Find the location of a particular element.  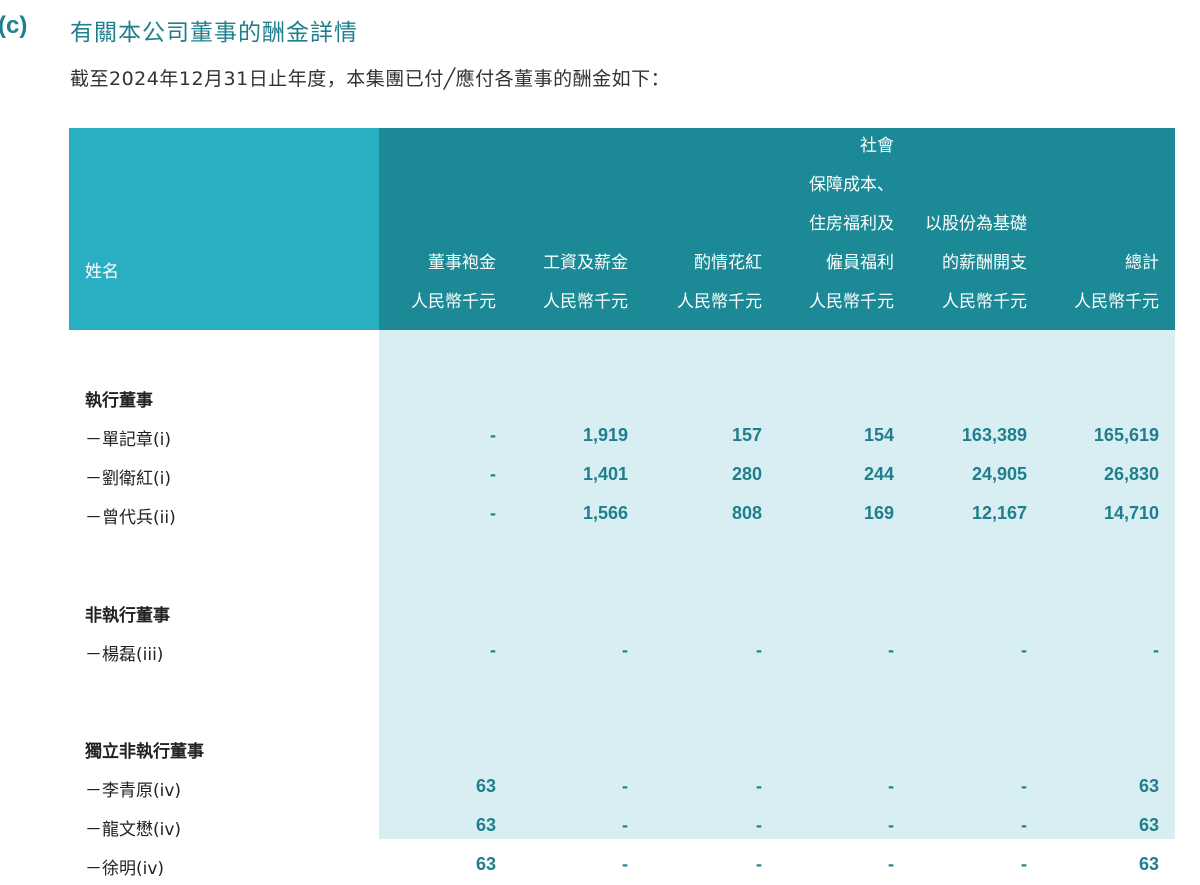

value-cell: 24,905 is located at coordinates (999, 474).